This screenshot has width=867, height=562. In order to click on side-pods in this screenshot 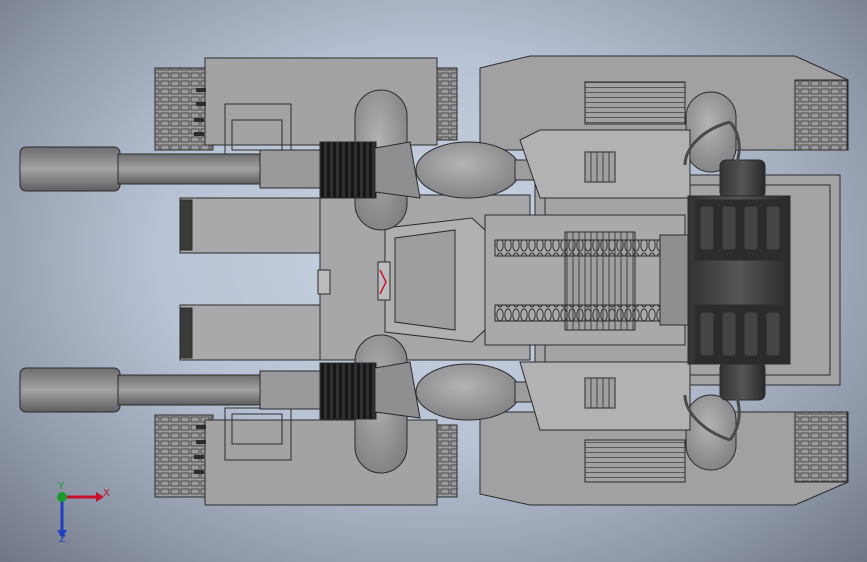, I will do `click(255, 279)`.